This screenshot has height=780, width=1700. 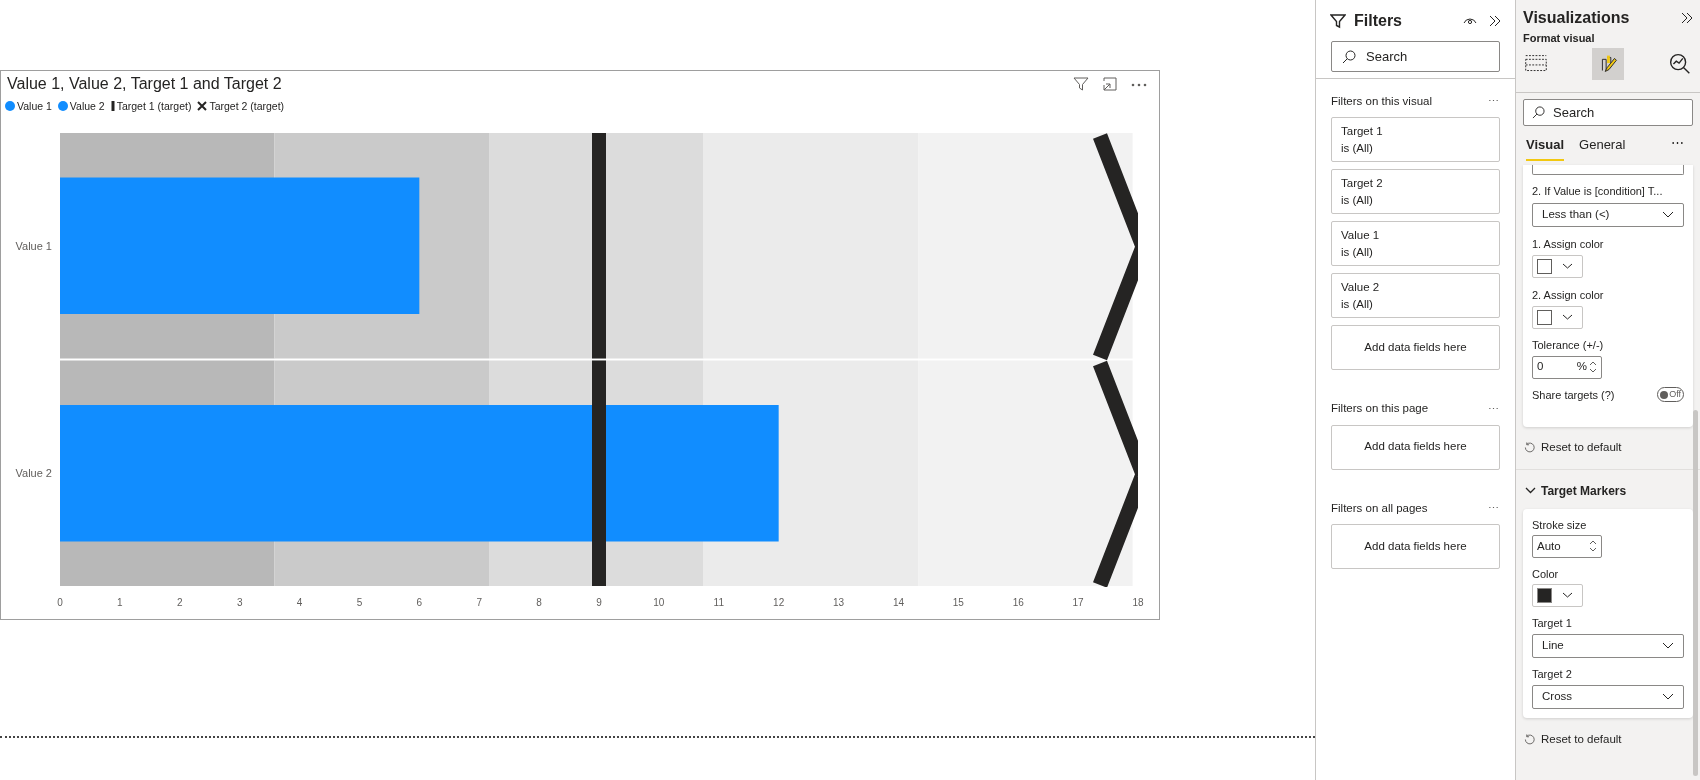 What do you see at coordinates (1380, 409) in the screenshot?
I see `section-label: Filters on this page` at bounding box center [1380, 409].